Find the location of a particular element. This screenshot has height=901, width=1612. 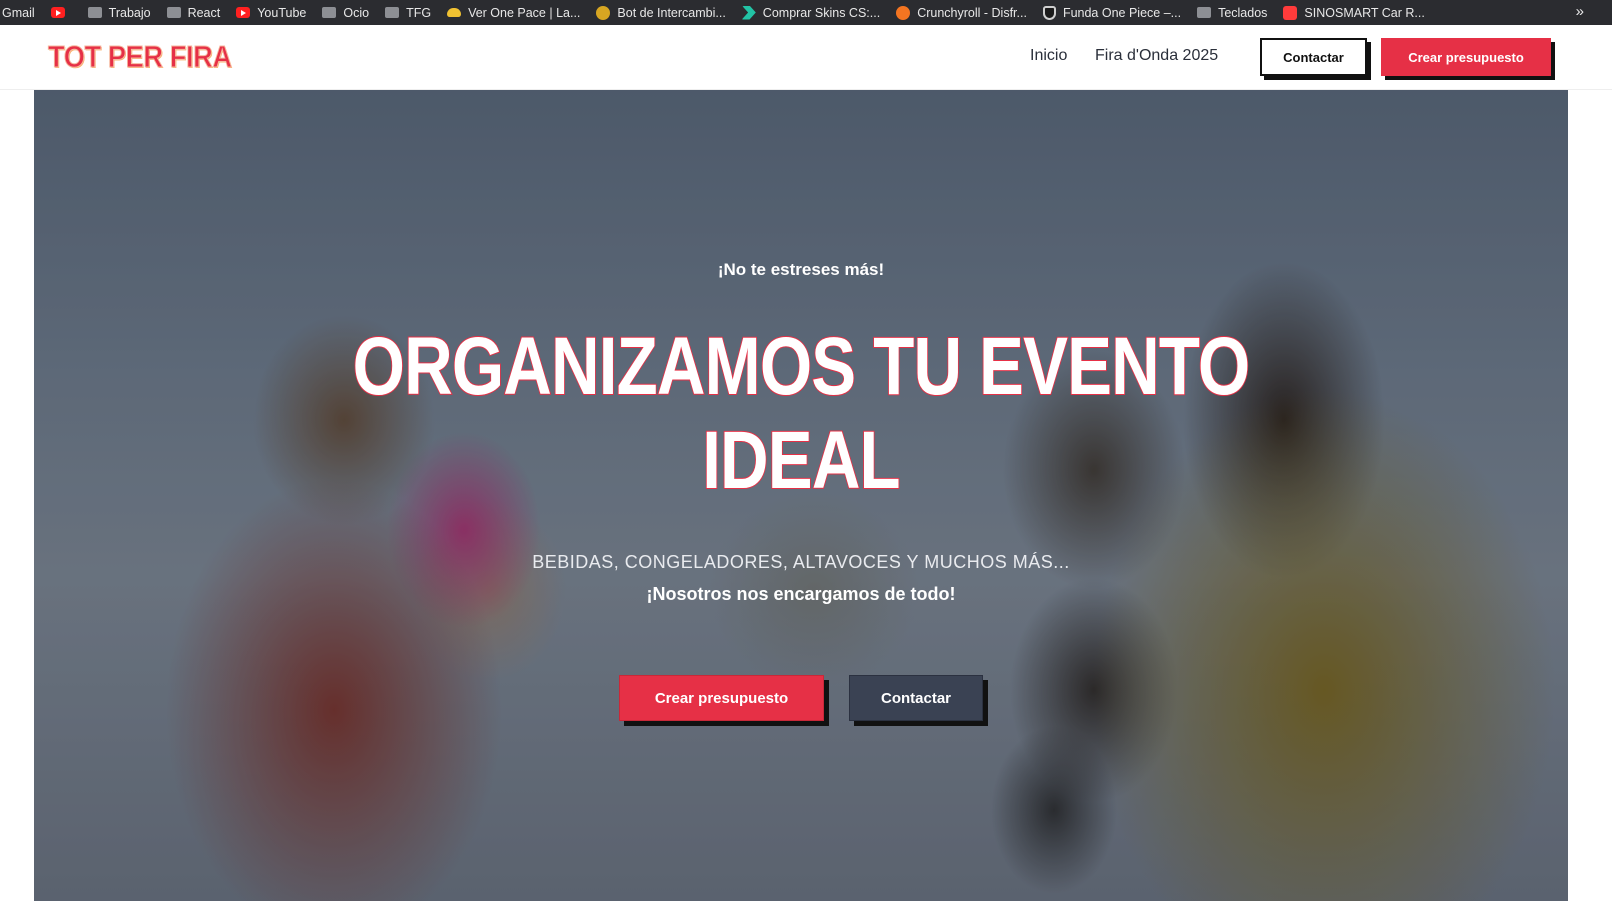

bookmark-folder-teclados: Teclados is located at coordinates (1232, 12).